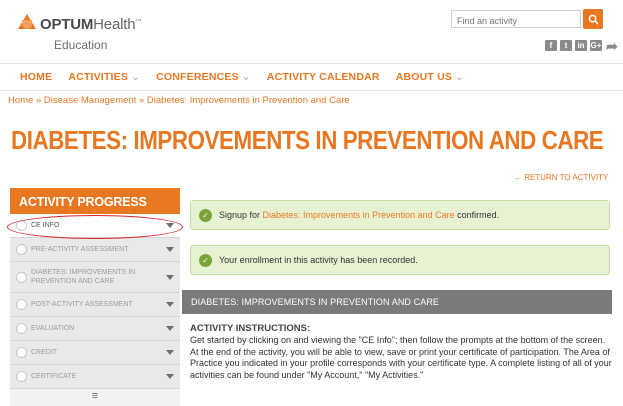 Image resolution: width=623 pixels, height=406 pixels. What do you see at coordinates (91, 24) in the screenshot?
I see `brand-name: OPTUMHealth™` at bounding box center [91, 24].